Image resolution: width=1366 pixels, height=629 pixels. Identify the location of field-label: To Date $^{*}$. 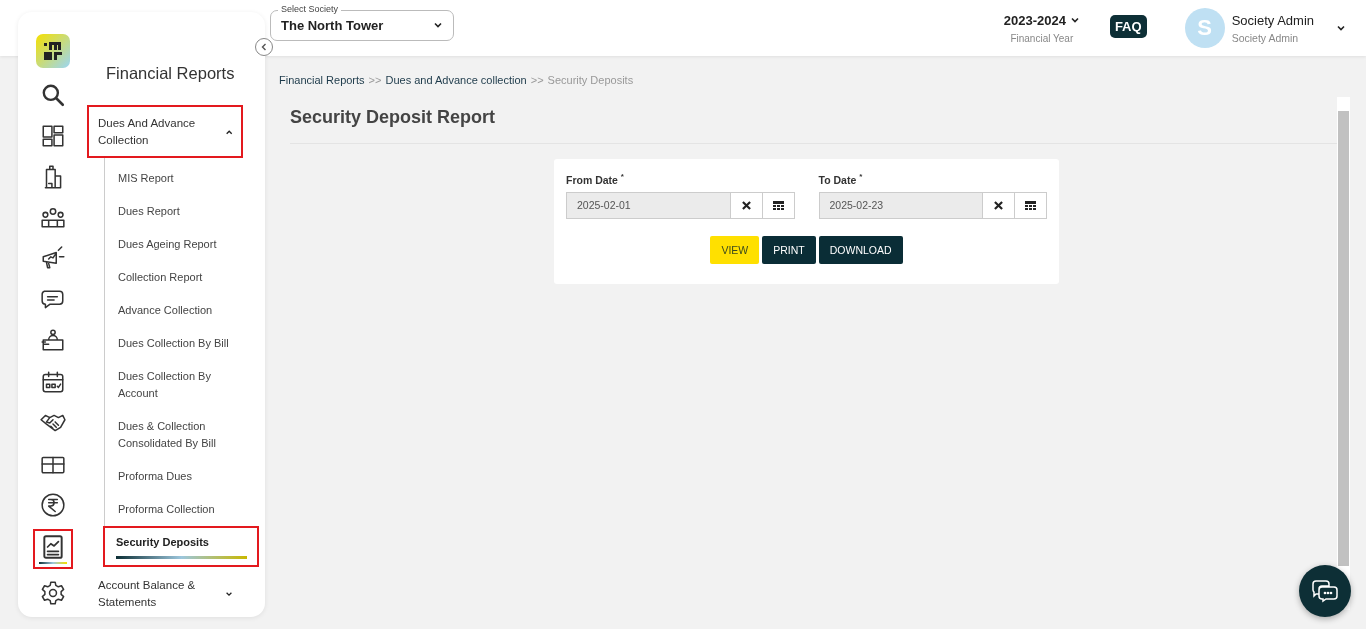
(841, 179).